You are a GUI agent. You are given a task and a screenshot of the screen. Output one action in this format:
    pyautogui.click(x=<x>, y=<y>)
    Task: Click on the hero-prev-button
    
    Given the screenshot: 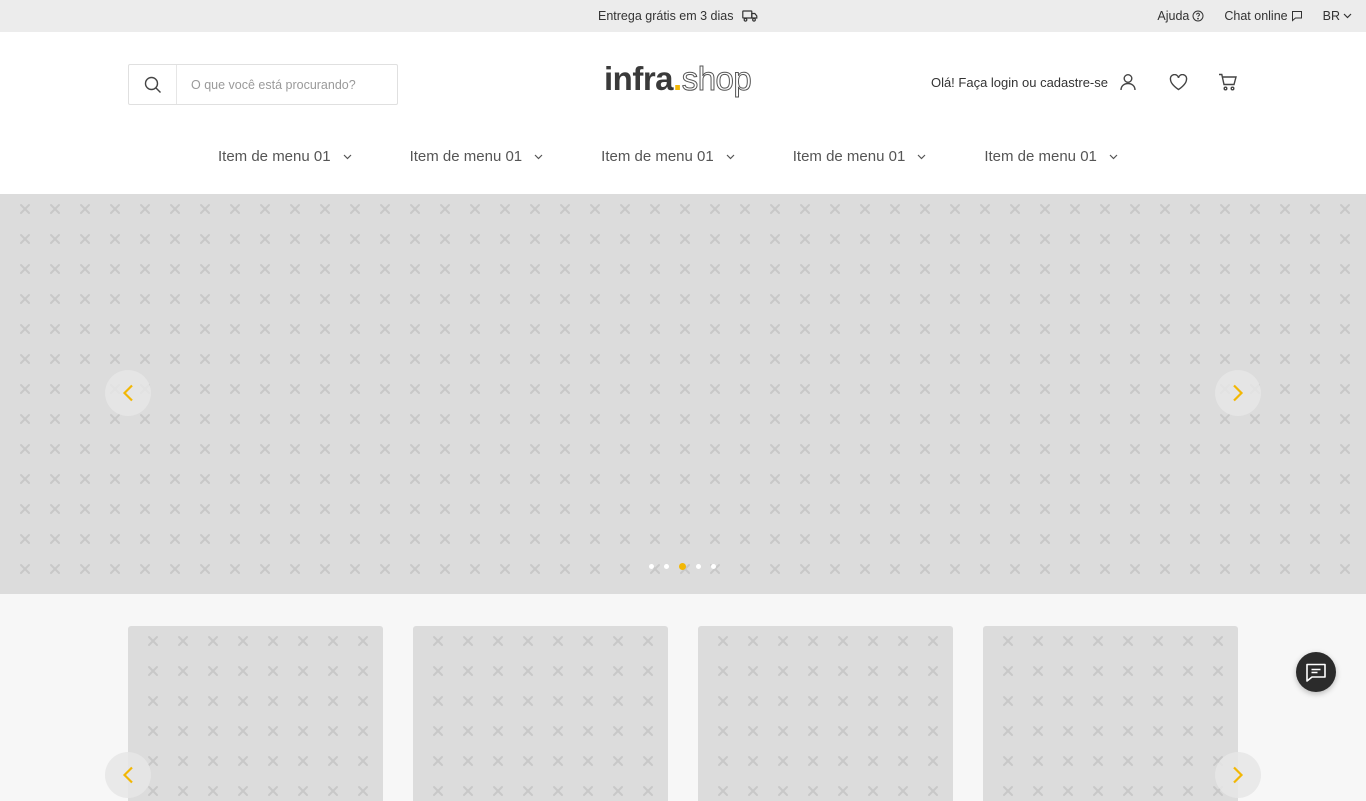 What is the action you would take?
    pyautogui.click(x=128, y=393)
    